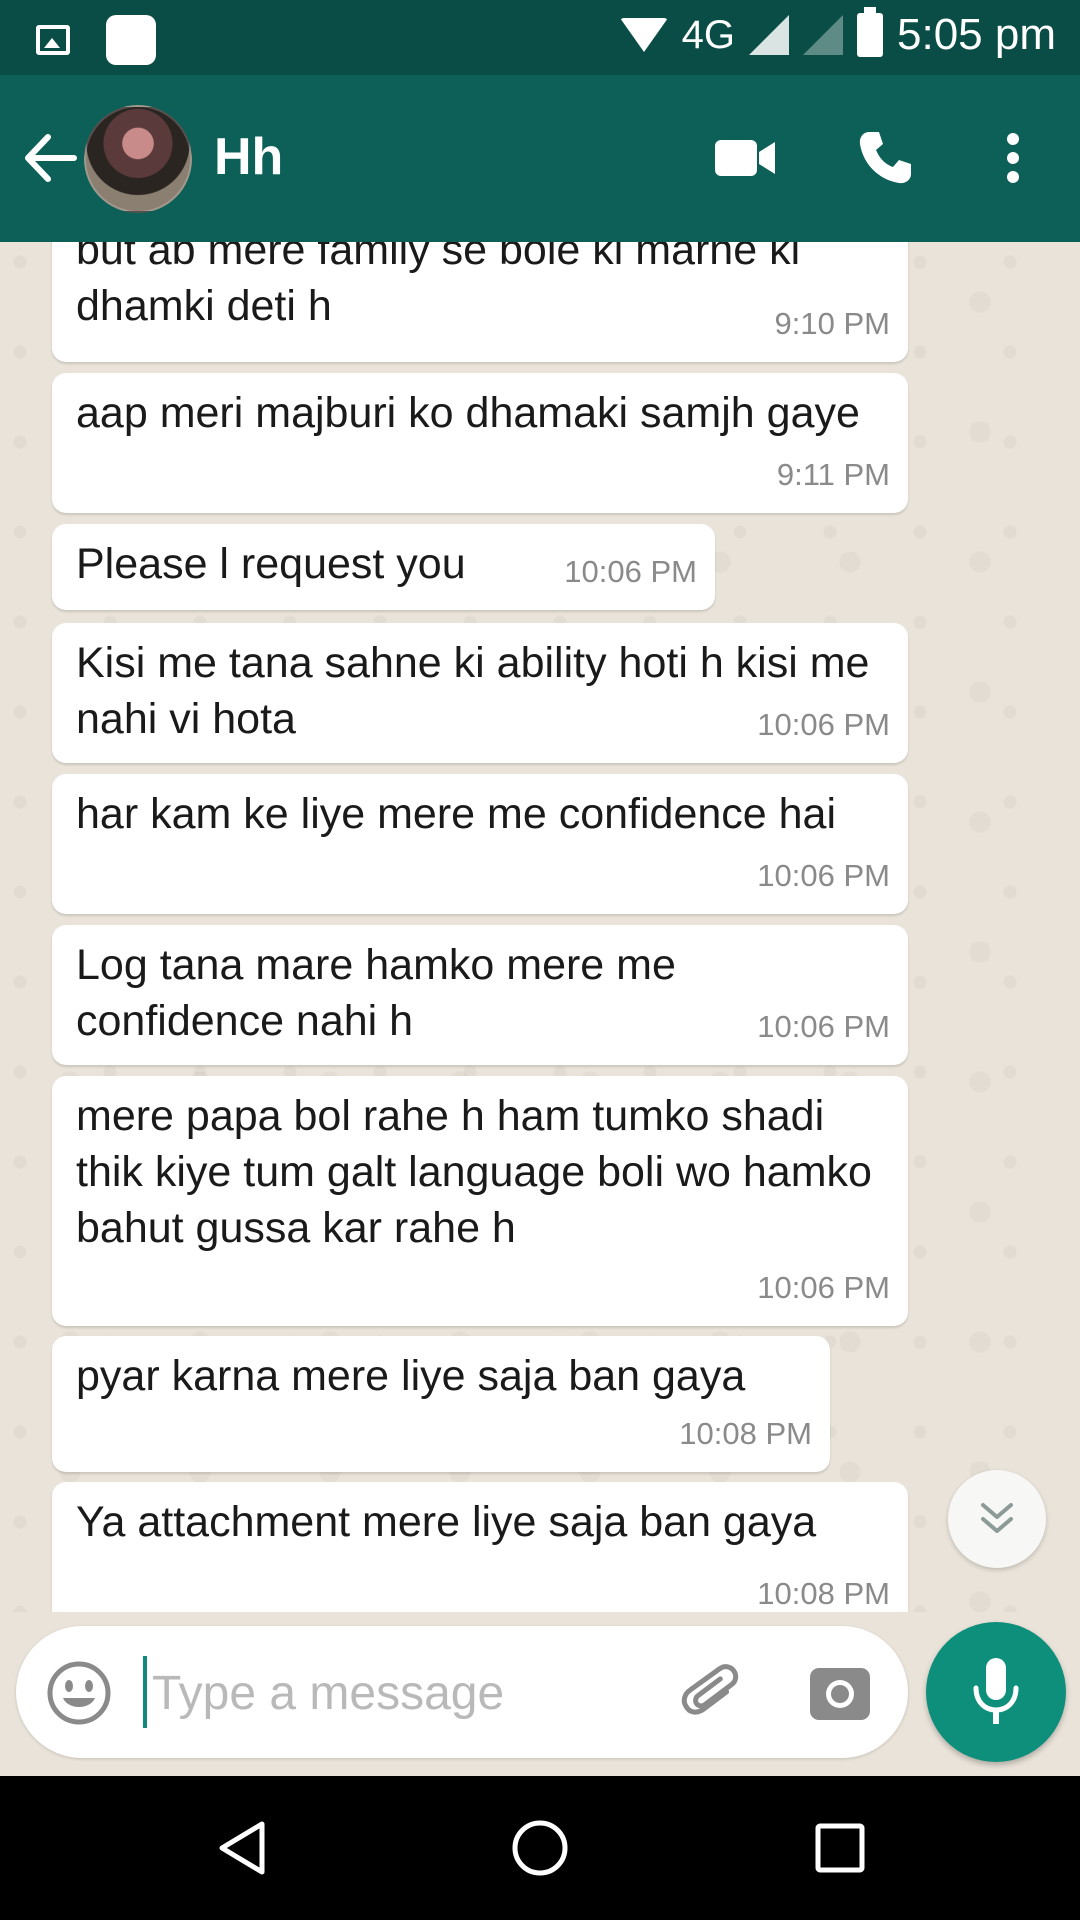  Describe the element at coordinates (244, 1848) in the screenshot. I see `nav-back-icon` at that location.